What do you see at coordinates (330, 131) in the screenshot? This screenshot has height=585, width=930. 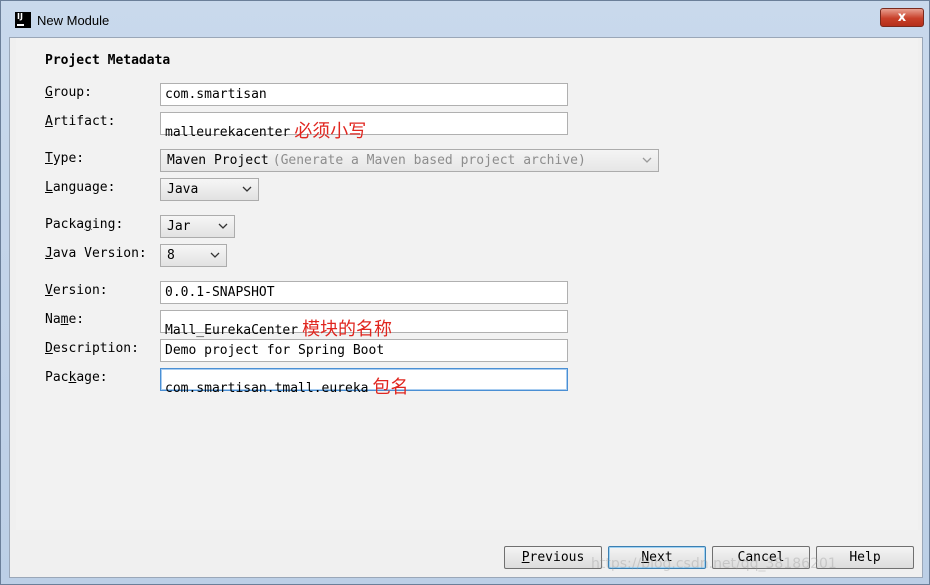 I see `artifact-annotation: 必须小写` at bounding box center [330, 131].